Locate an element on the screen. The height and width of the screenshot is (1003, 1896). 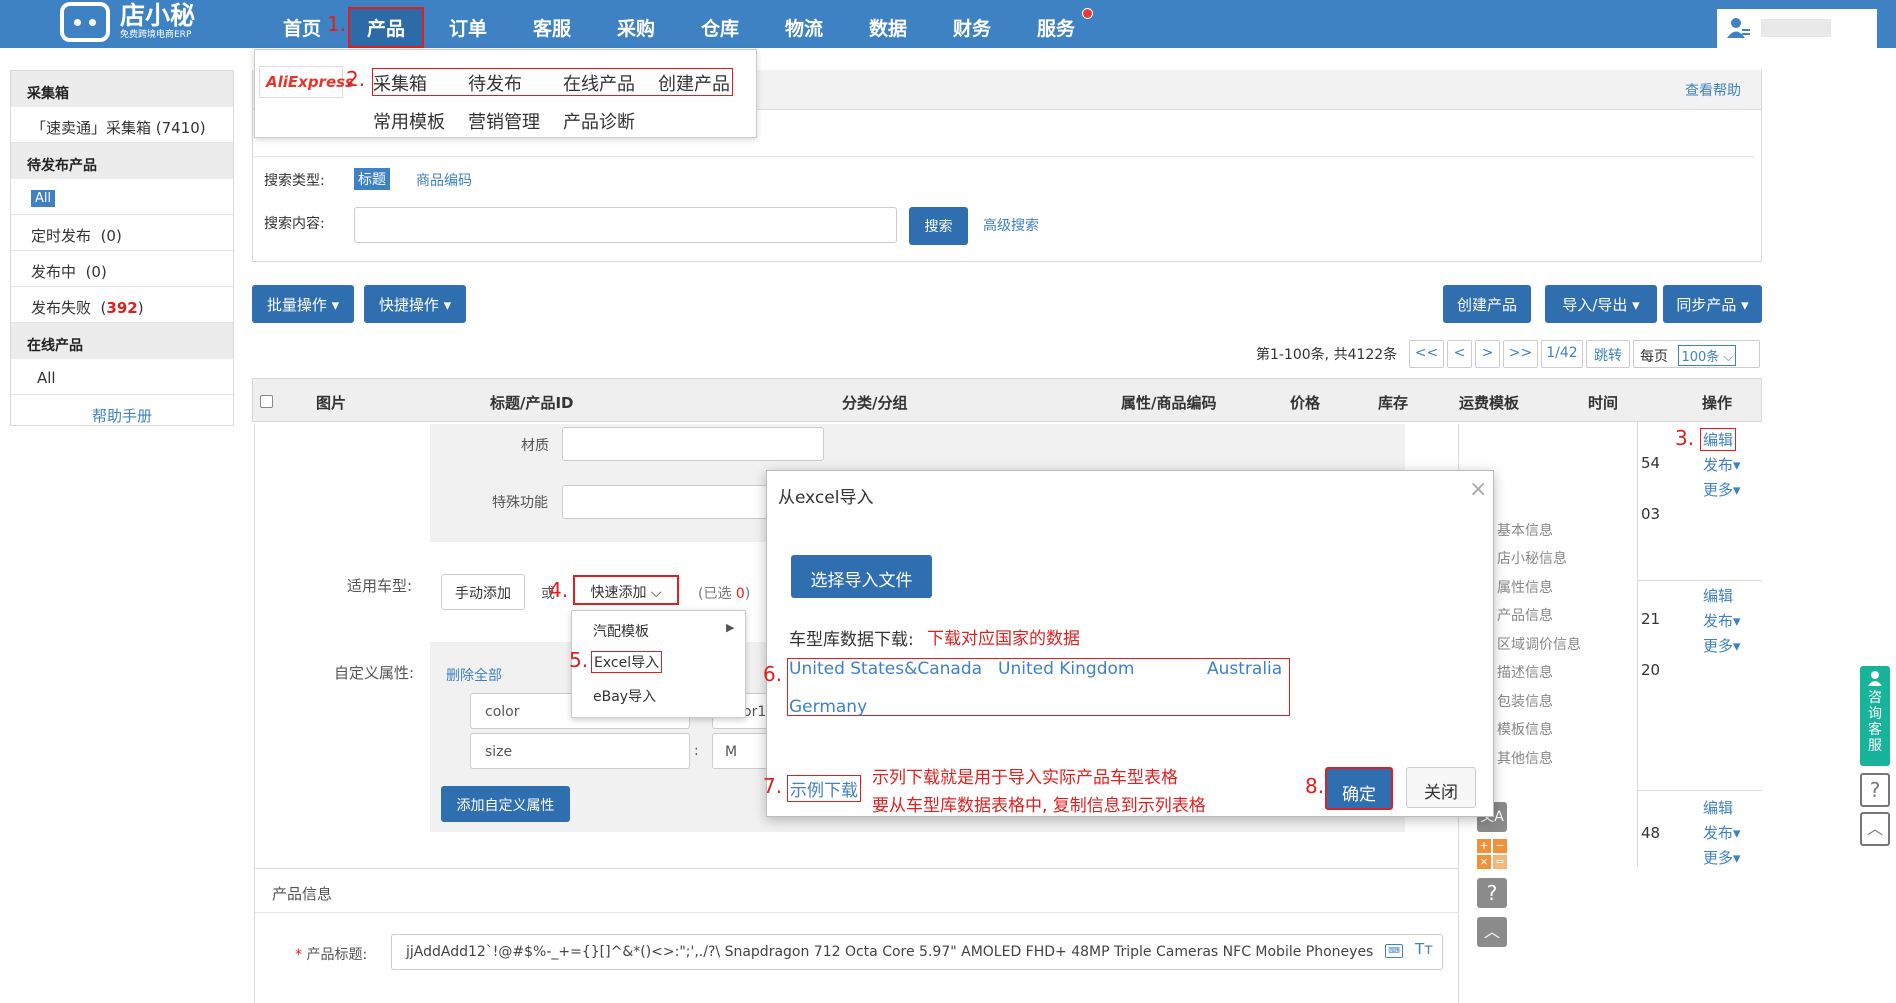
nav-orders: 订单 is located at coordinates (468, 27).